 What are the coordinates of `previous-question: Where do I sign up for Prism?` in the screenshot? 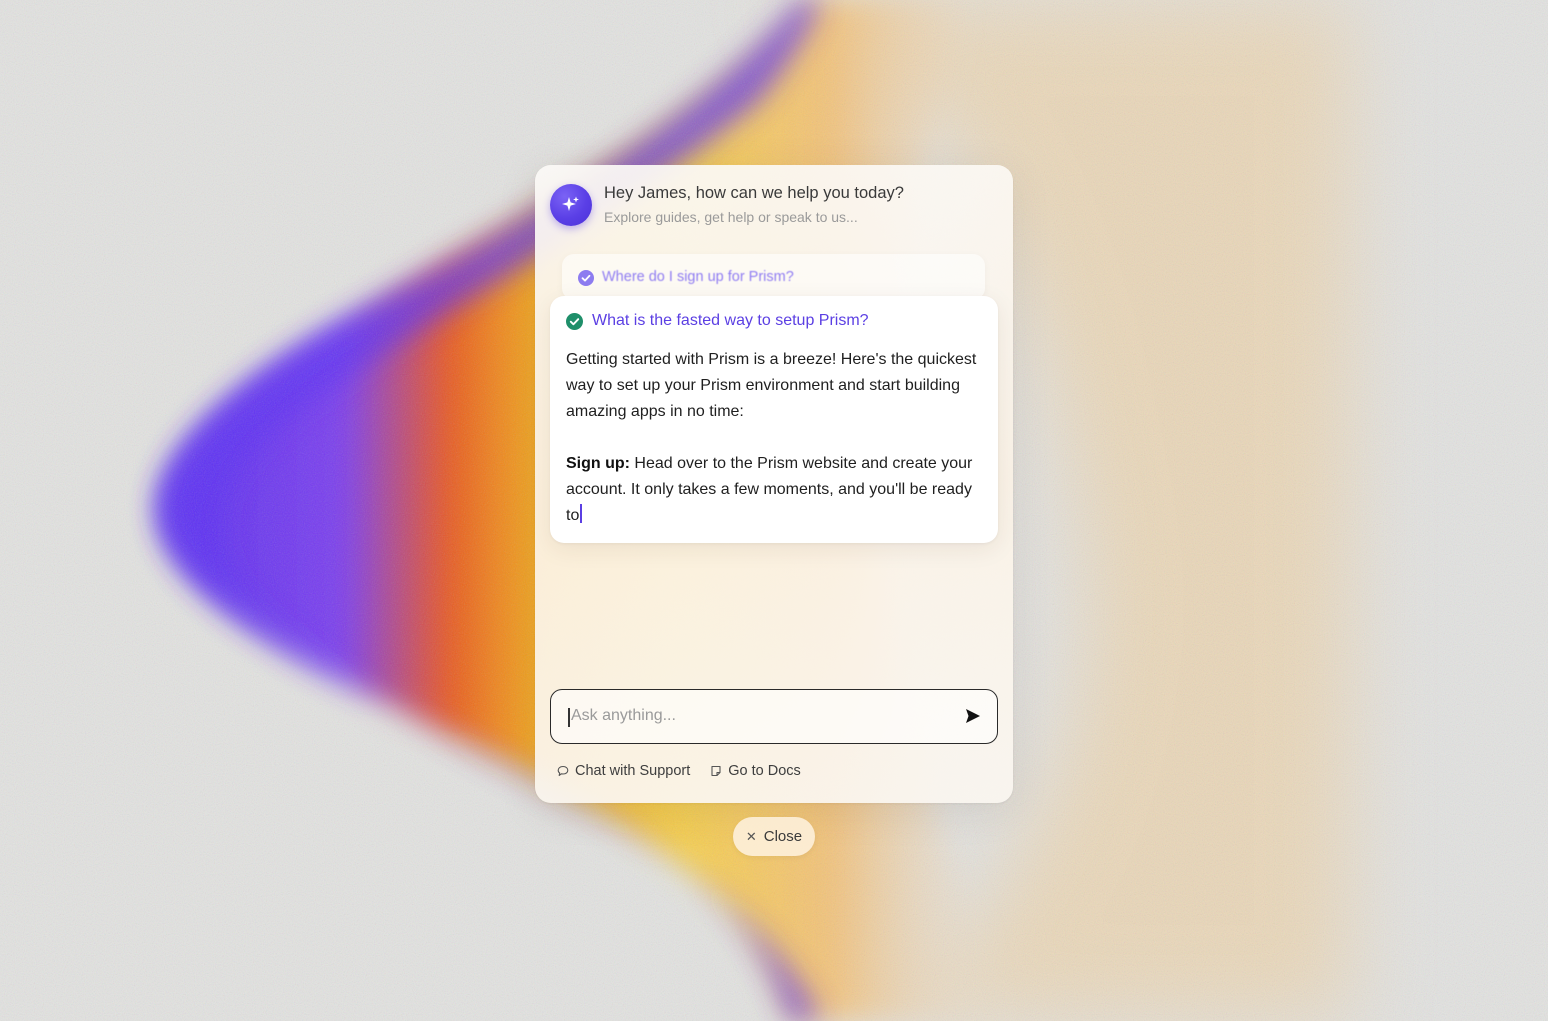 It's located at (698, 277).